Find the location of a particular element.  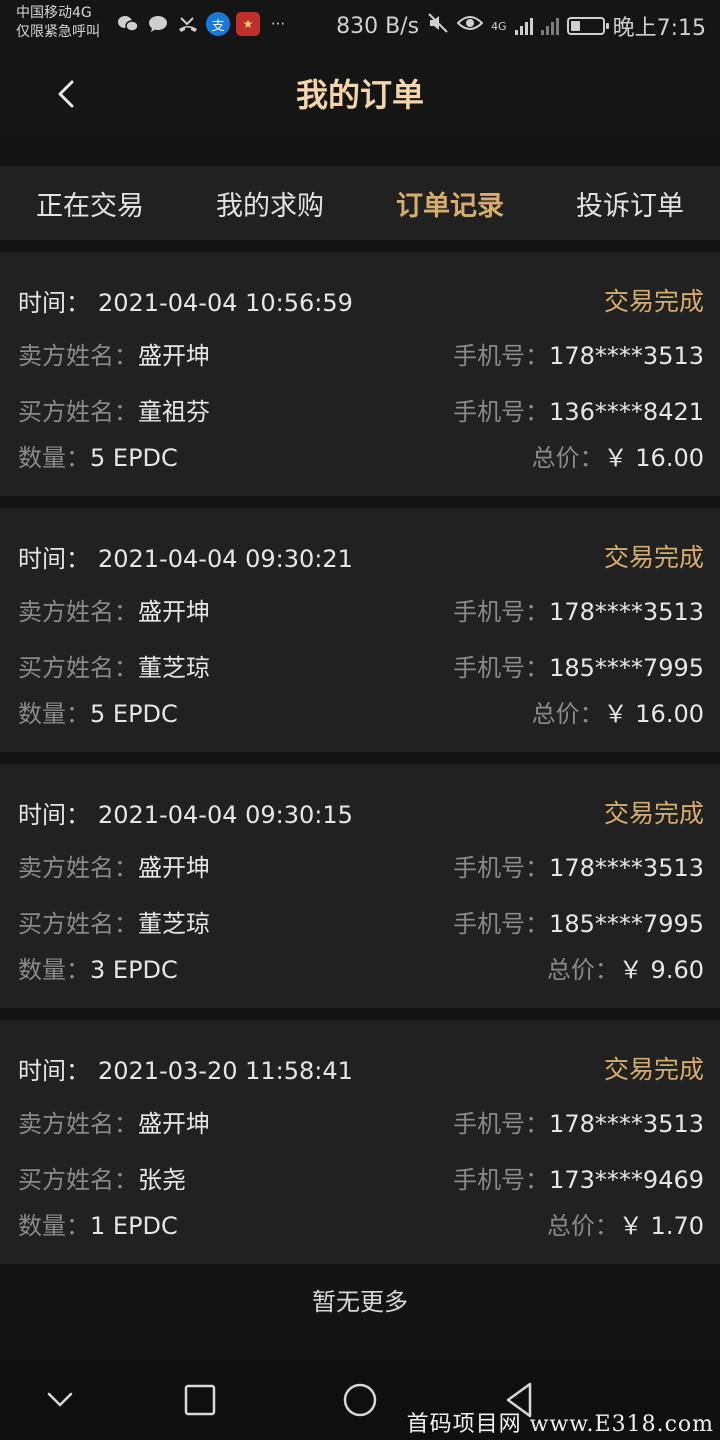

recents-button is located at coordinates (200, 1400).